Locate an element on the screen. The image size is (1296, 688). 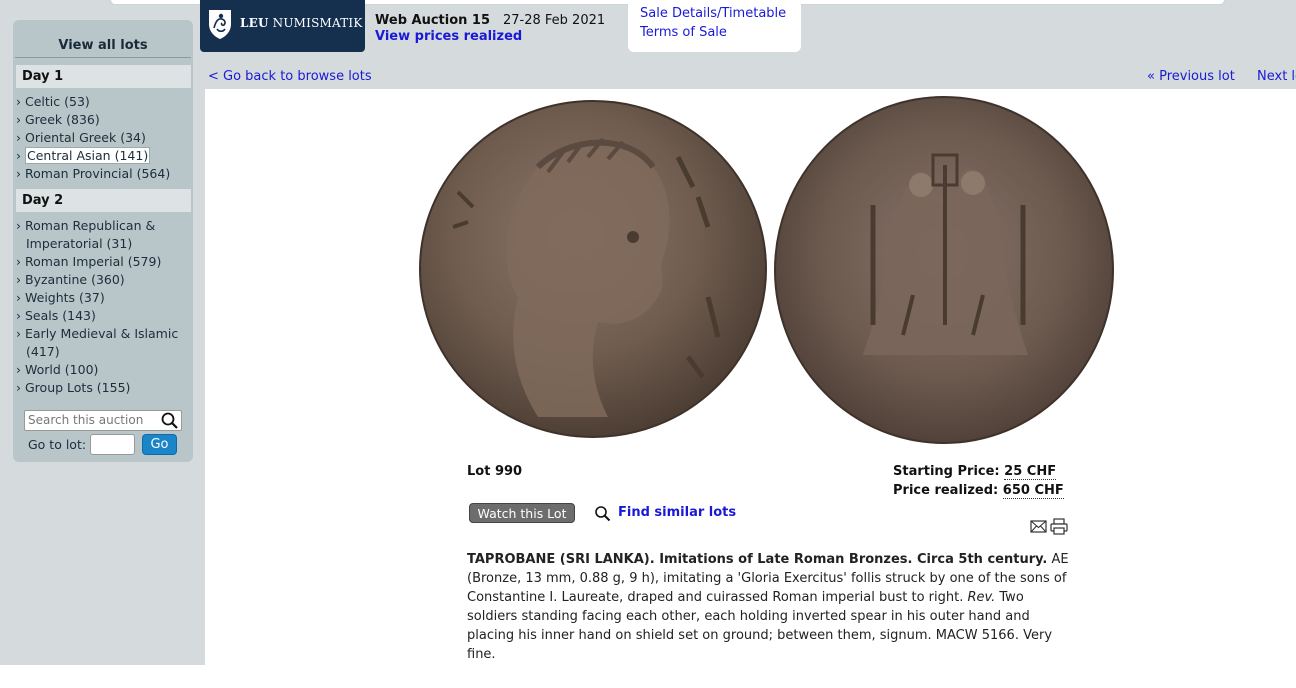
mail-icon is located at coordinates (1038, 526).